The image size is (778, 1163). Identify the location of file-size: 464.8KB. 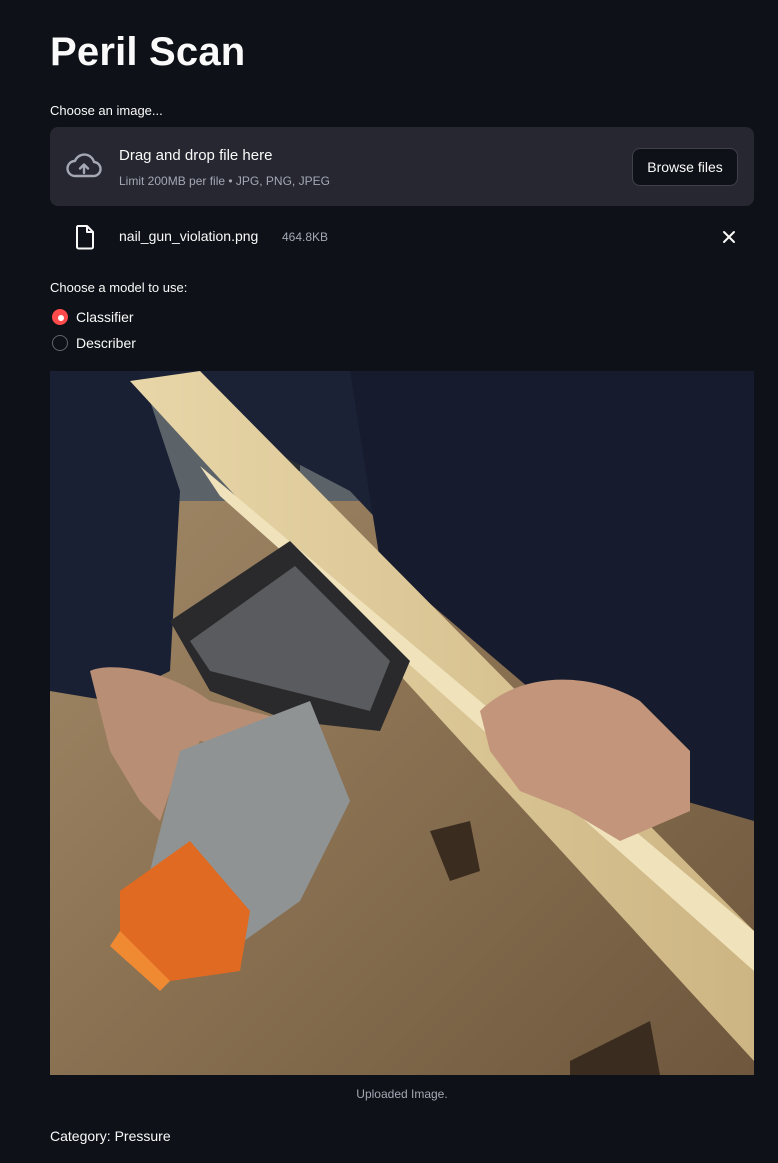
(305, 237).